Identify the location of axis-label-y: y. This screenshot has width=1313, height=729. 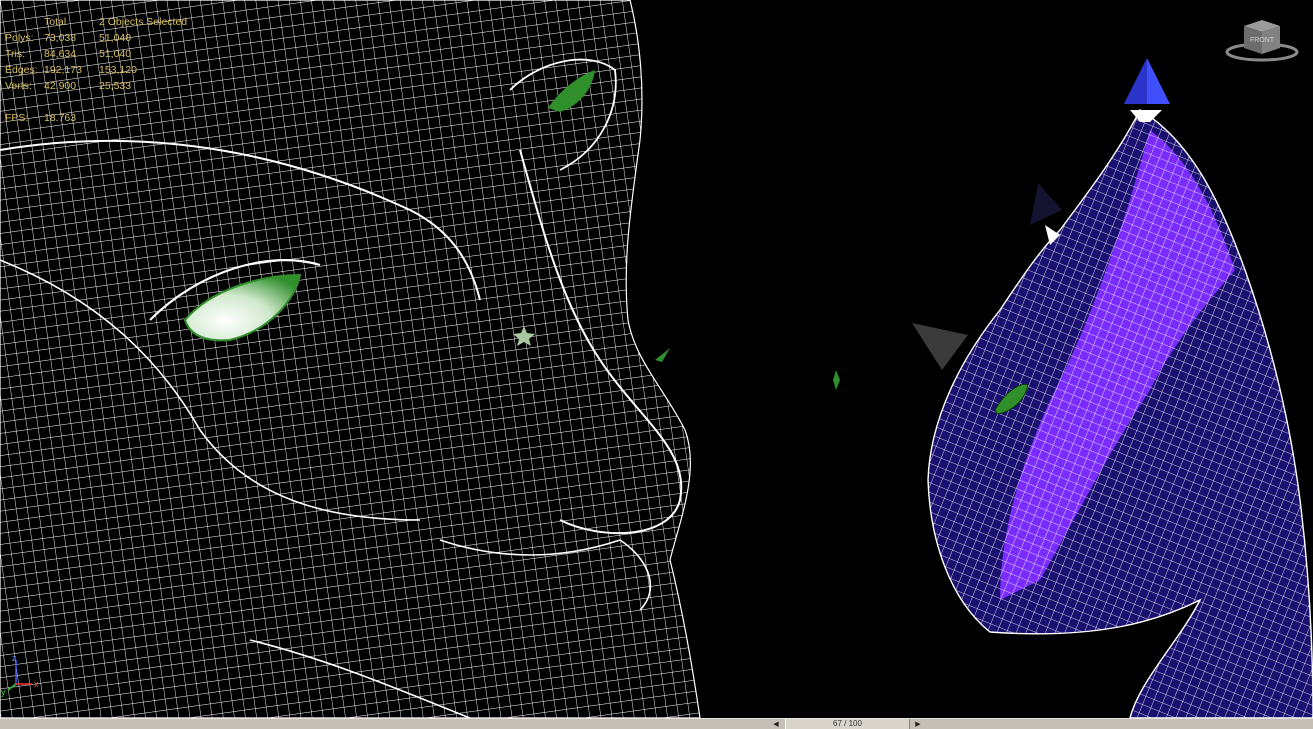
(3, 692).